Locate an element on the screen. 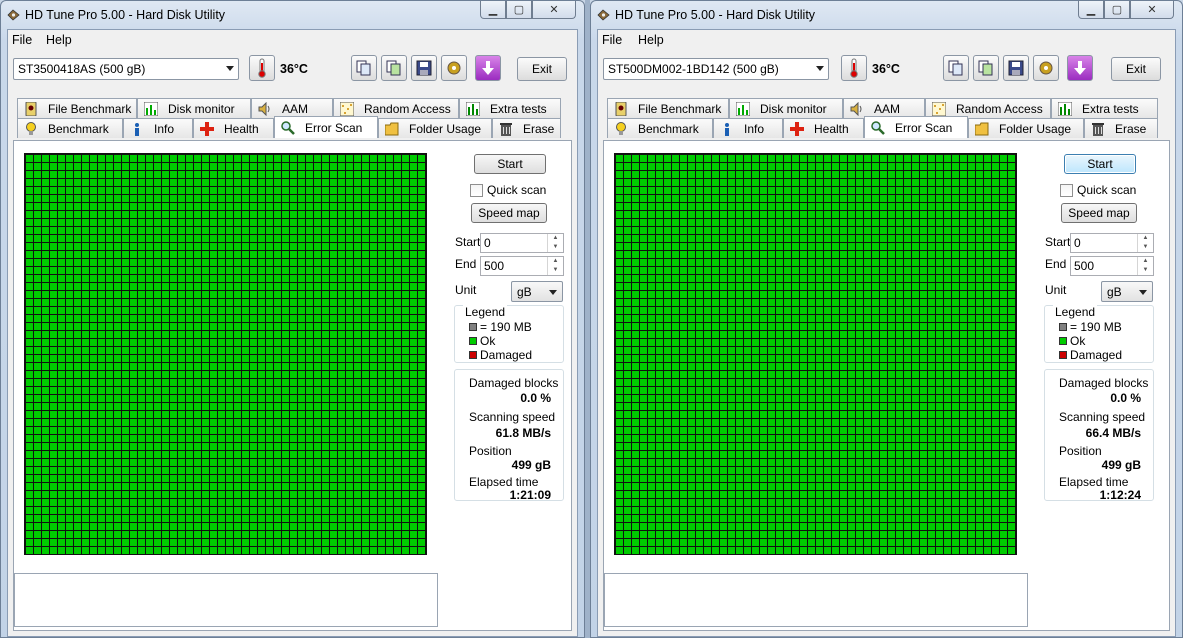  arrow-down-icon is located at coordinates (1080, 68).